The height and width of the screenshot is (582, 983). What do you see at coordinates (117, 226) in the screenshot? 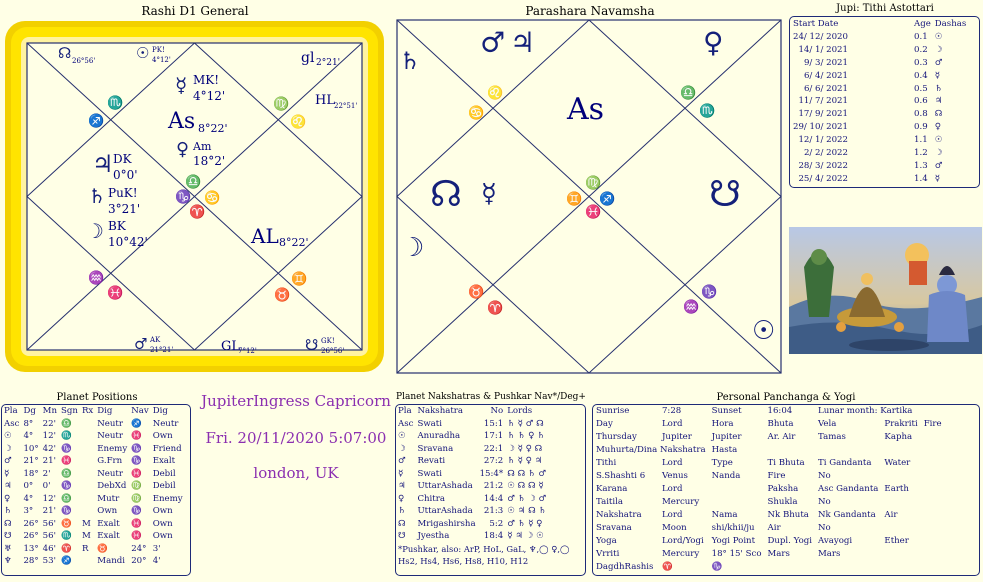
I see `moon-tag: BK` at bounding box center [117, 226].